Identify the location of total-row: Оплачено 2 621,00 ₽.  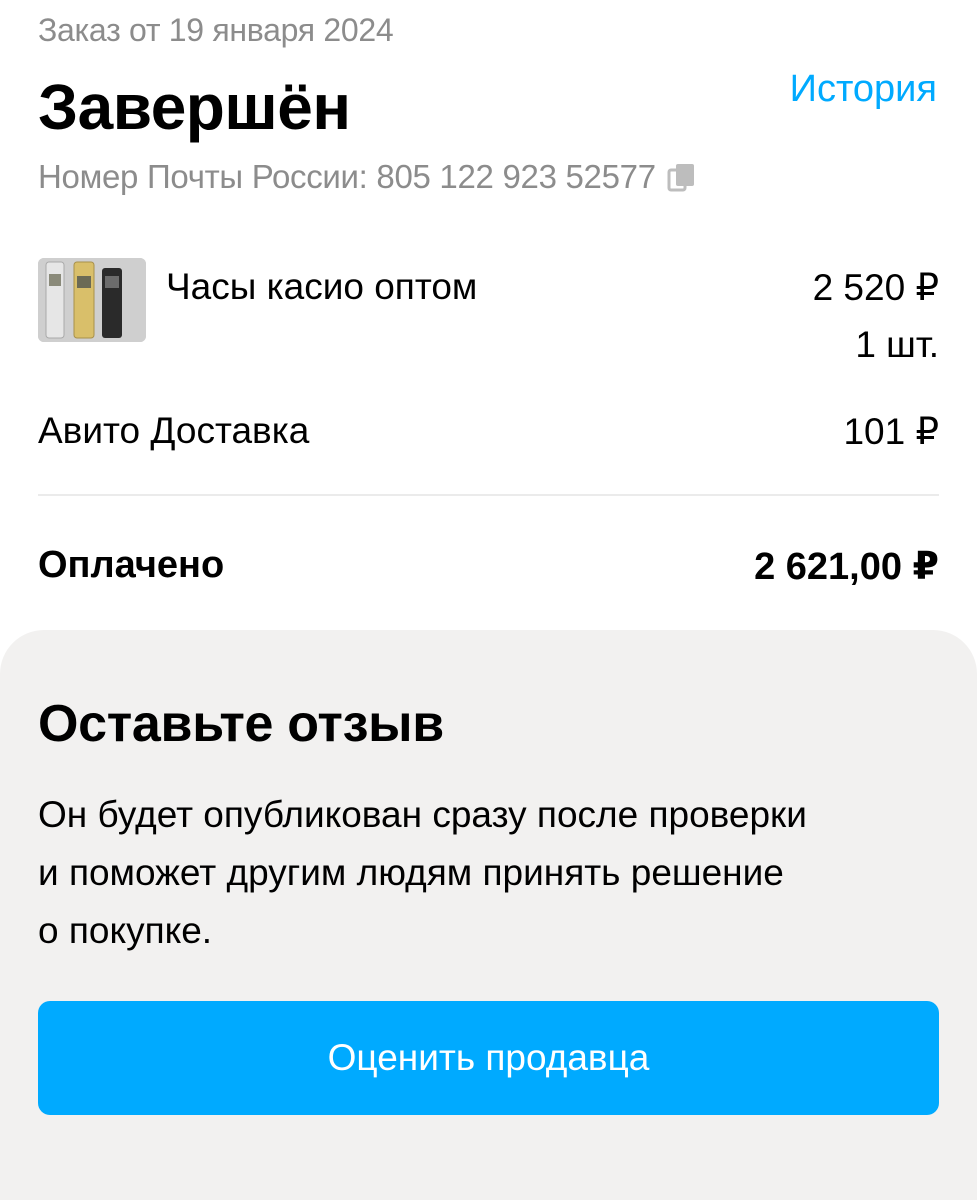
(488, 566).